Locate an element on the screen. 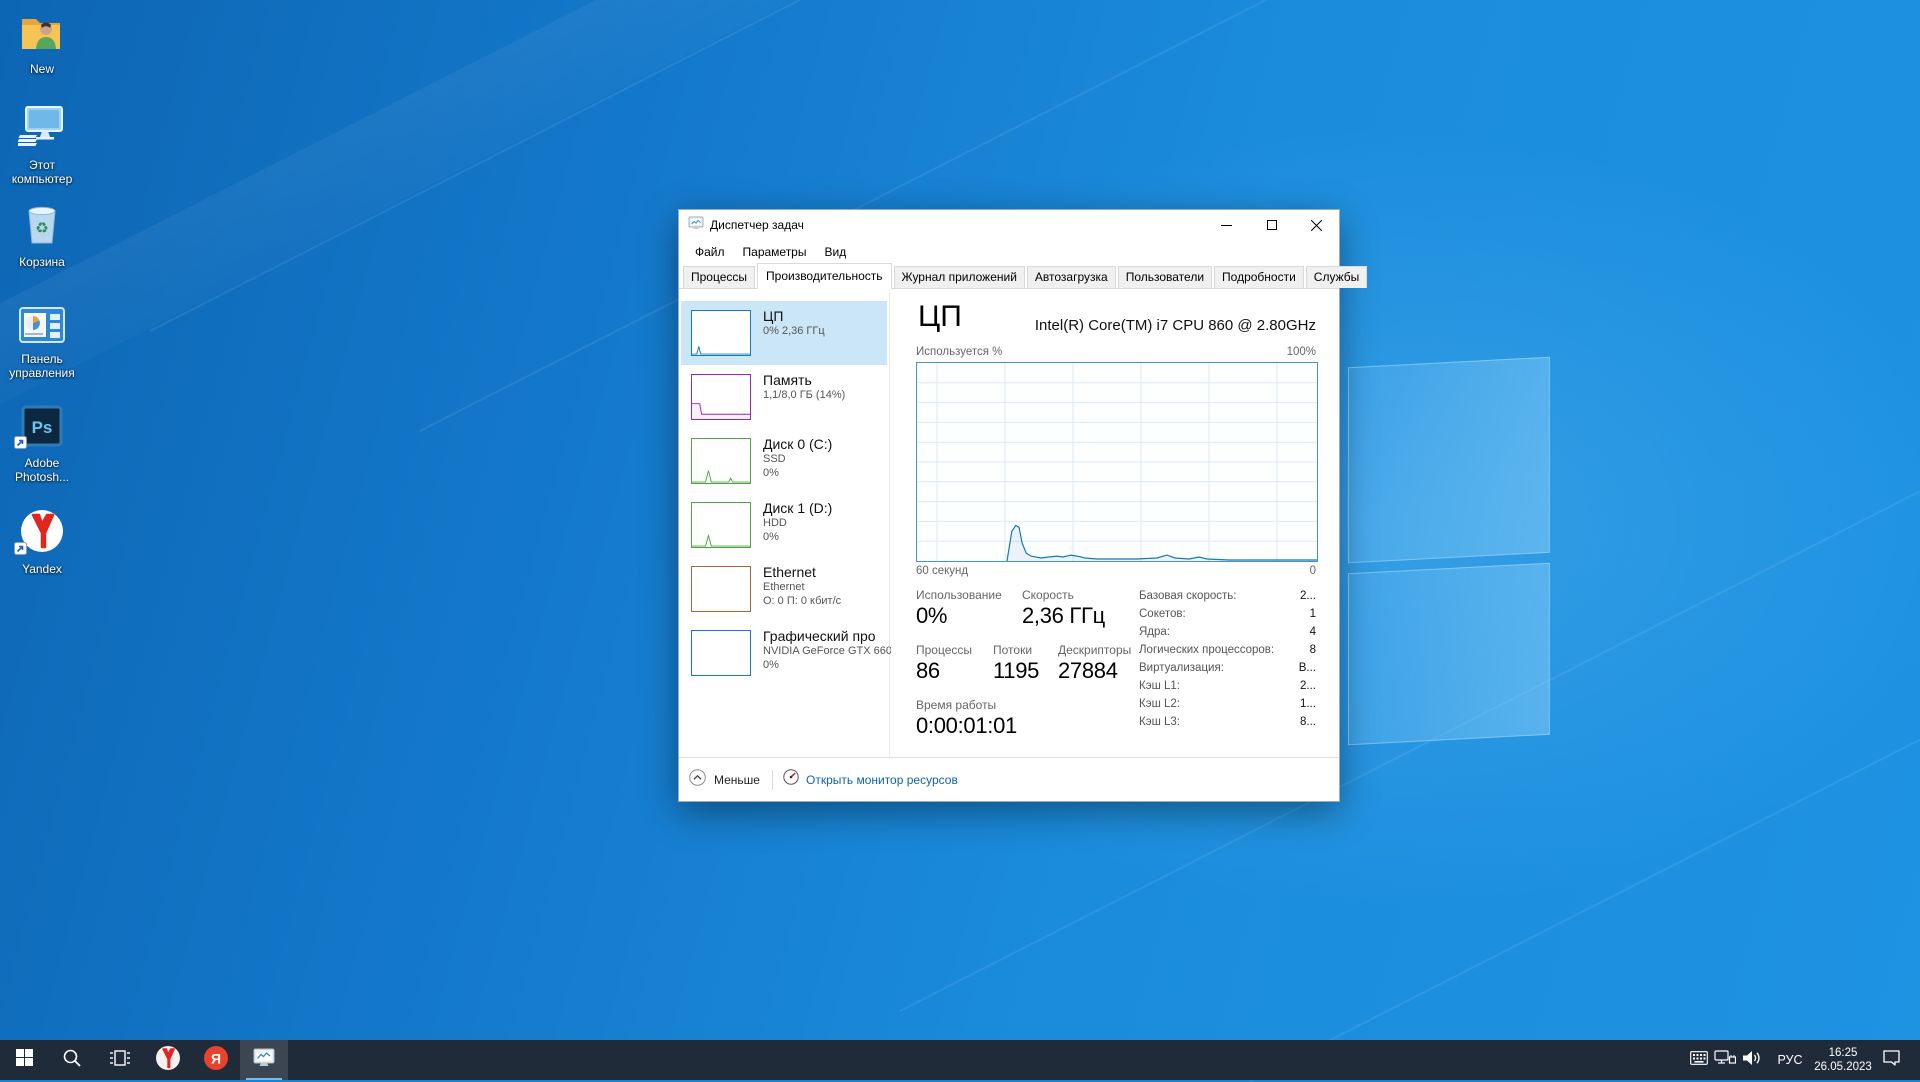  action-center-icon is located at coordinates (1891, 1060).